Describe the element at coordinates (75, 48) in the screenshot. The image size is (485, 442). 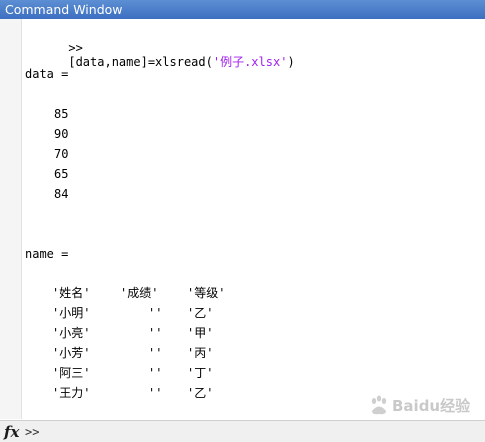
I see `command-prompt: >>` at that location.